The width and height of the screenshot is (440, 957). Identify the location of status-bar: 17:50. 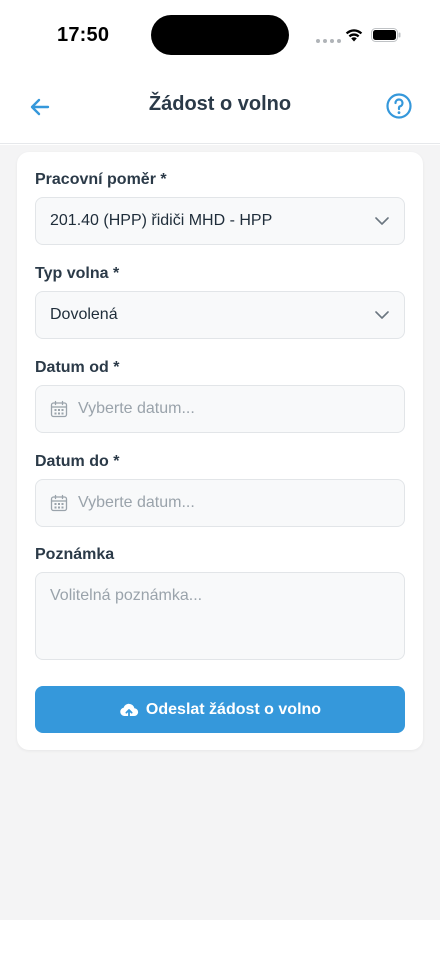
(220, 36).